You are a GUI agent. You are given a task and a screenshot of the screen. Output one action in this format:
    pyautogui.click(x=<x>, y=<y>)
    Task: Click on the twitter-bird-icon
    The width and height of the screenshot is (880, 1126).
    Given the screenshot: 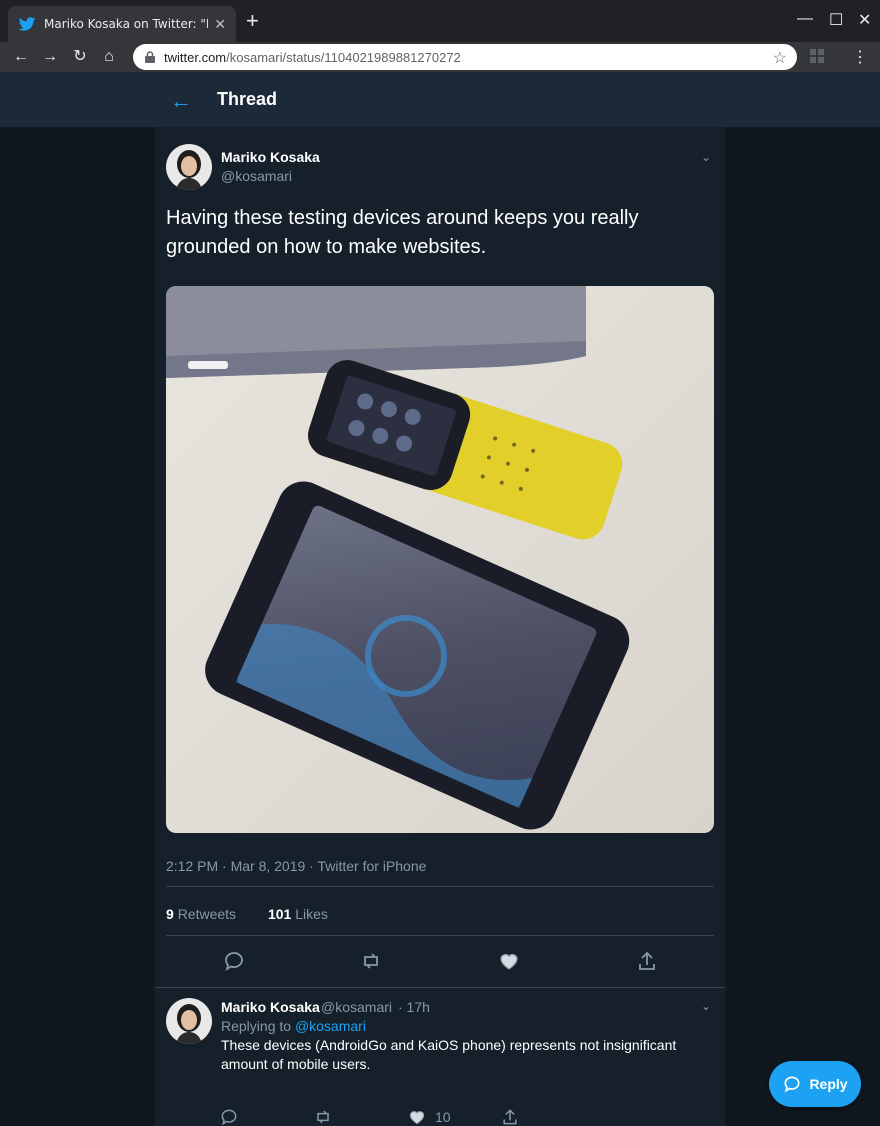 What is the action you would take?
    pyautogui.click(x=27, y=24)
    